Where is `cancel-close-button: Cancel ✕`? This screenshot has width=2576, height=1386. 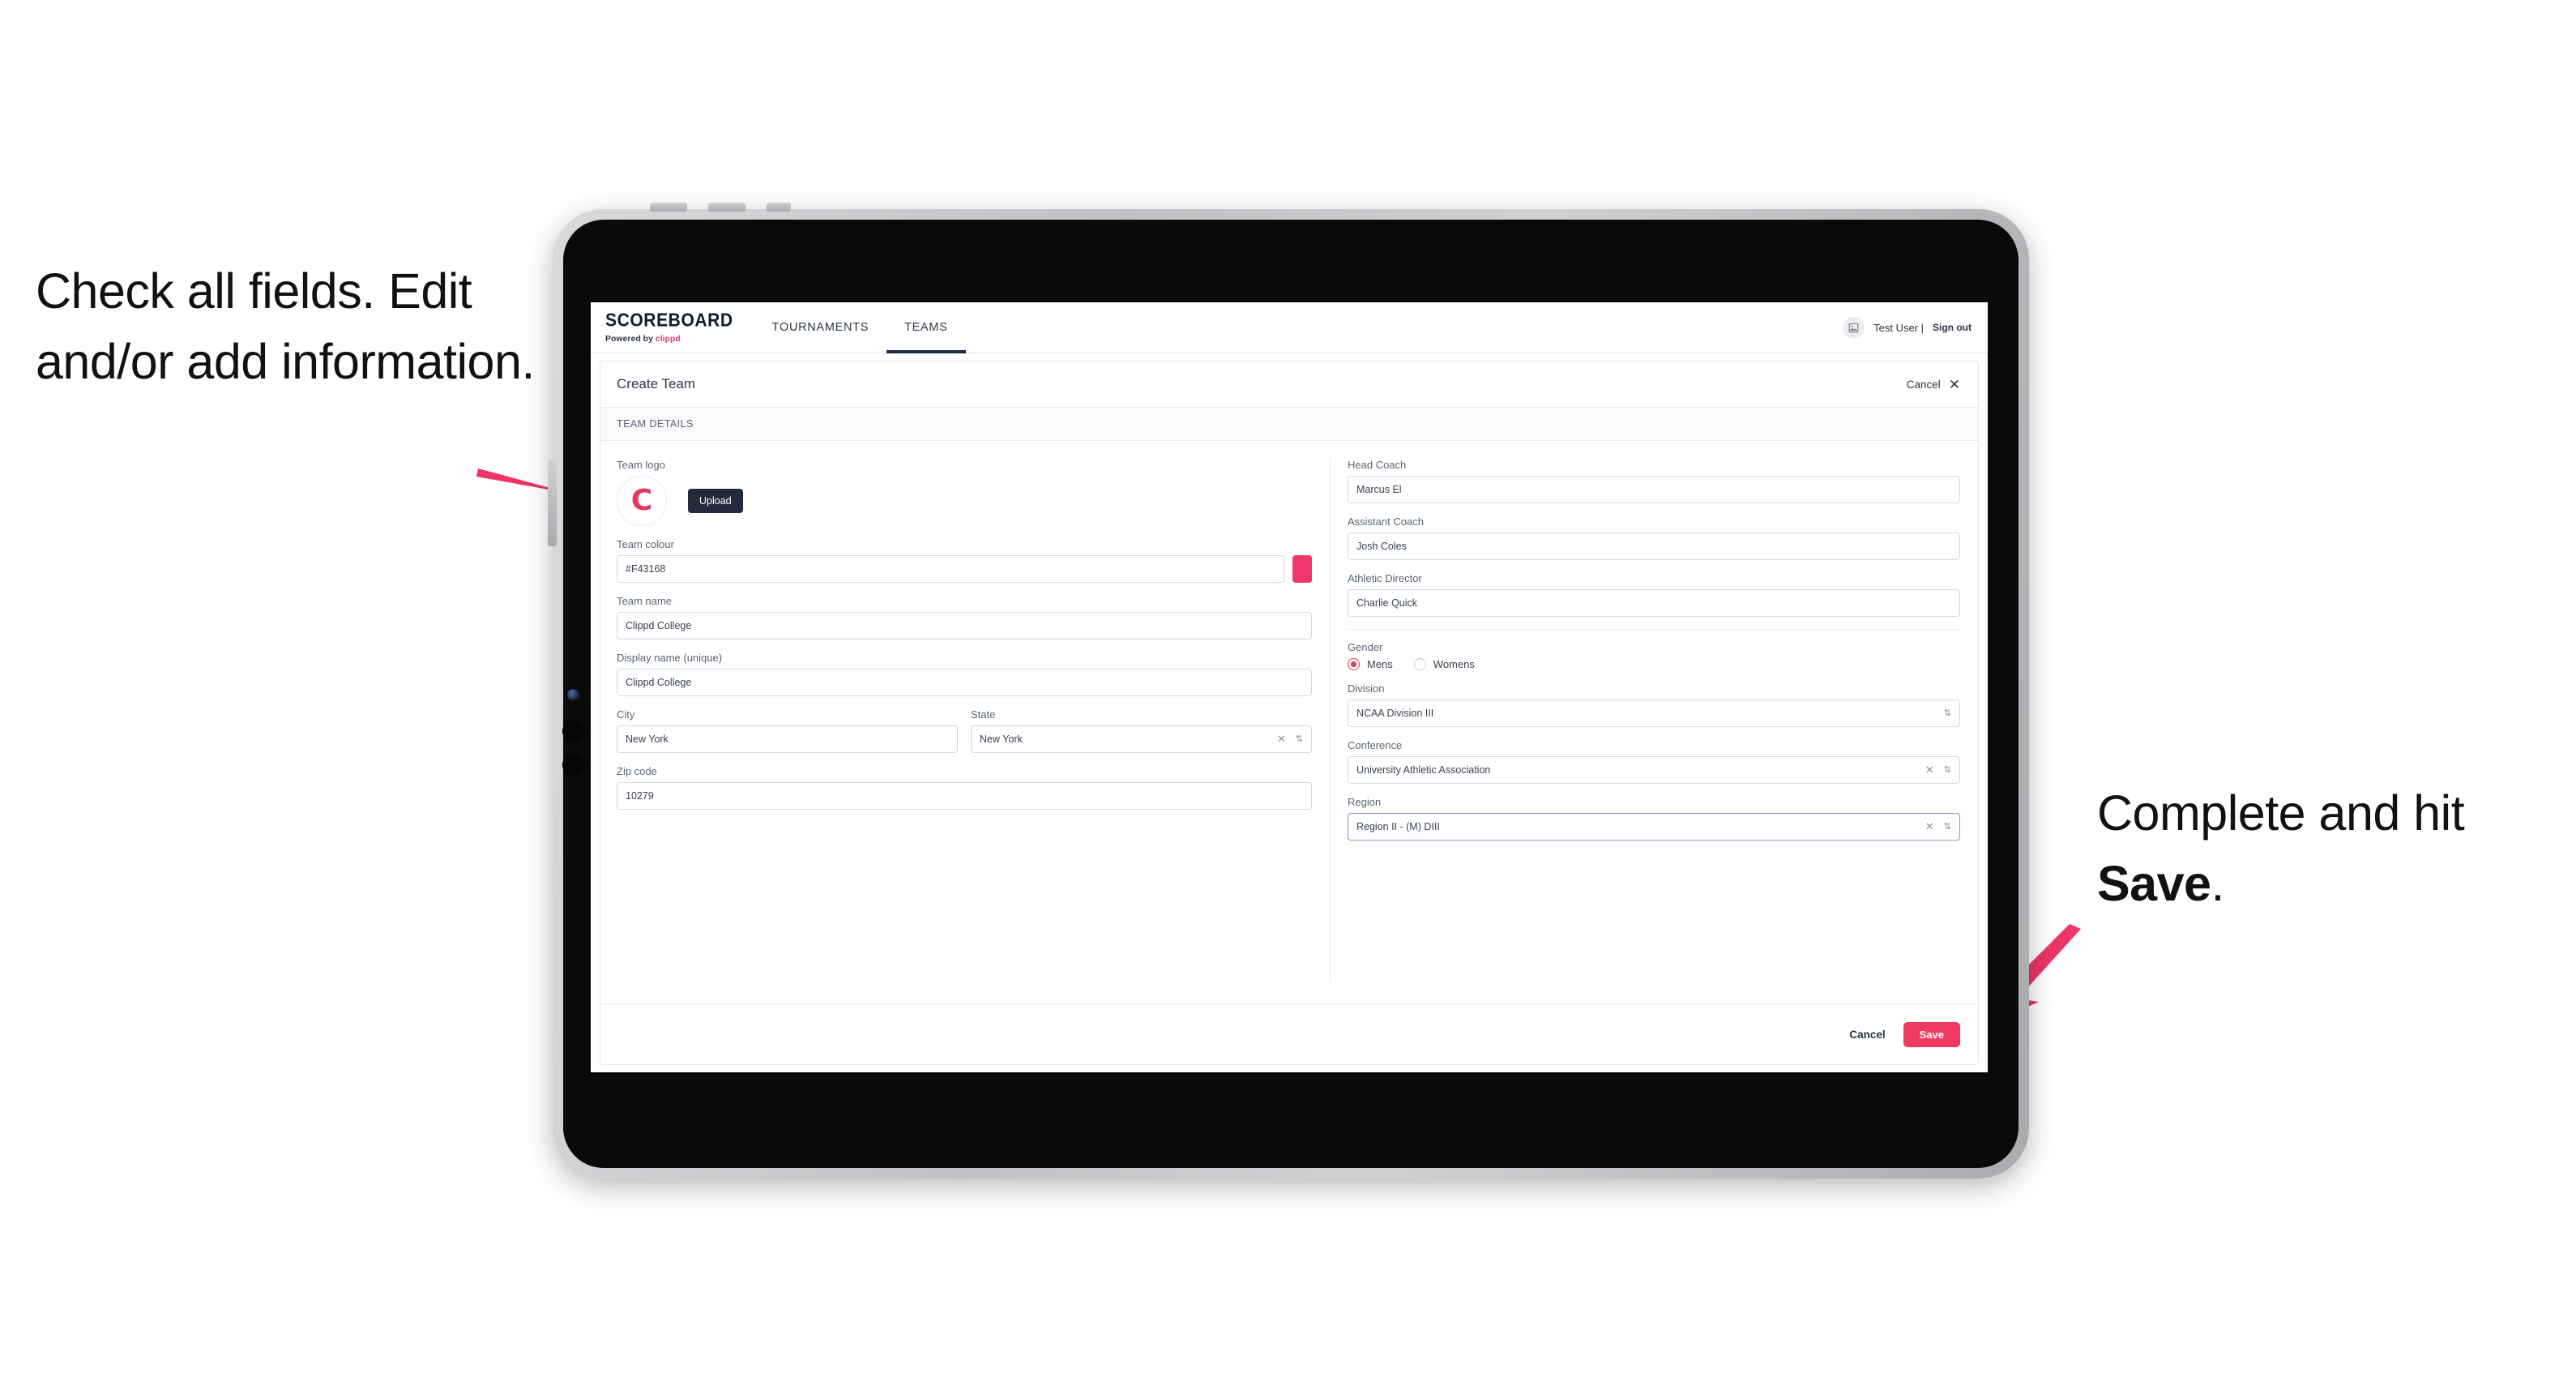
cancel-close-button: Cancel ✕ is located at coordinates (1933, 385).